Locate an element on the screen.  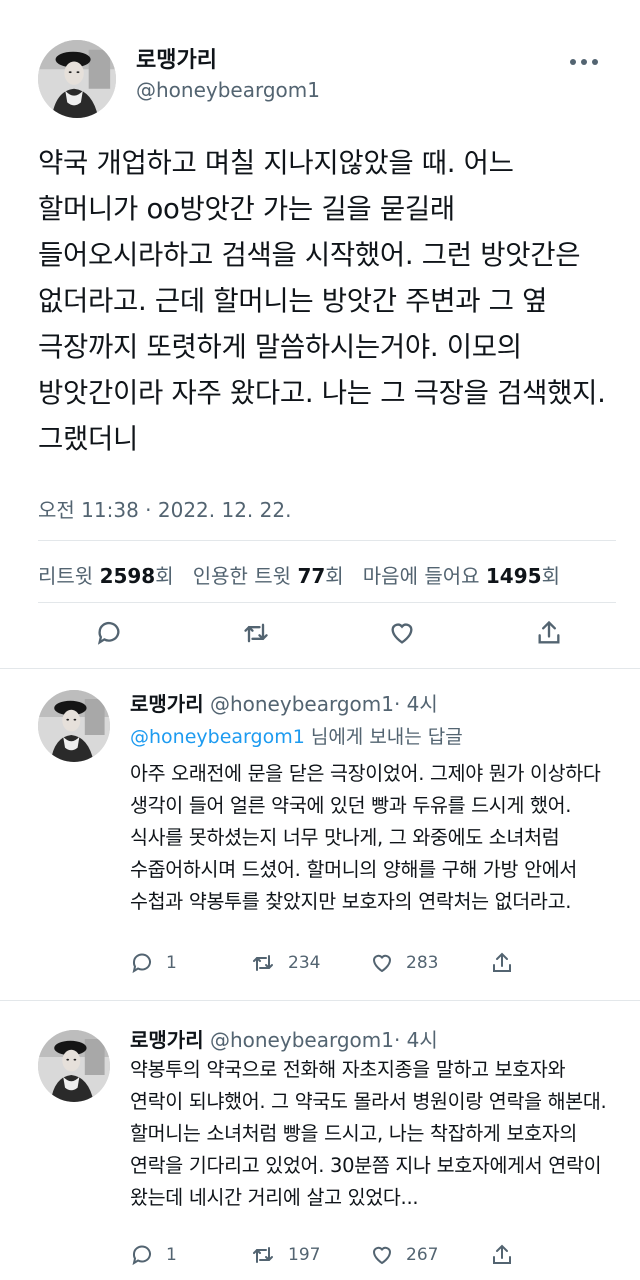
tweet-stats: 리트윗 2598회 인용한 트윗 77회 마음에 들어요 1495회 is located at coordinates (299, 574).